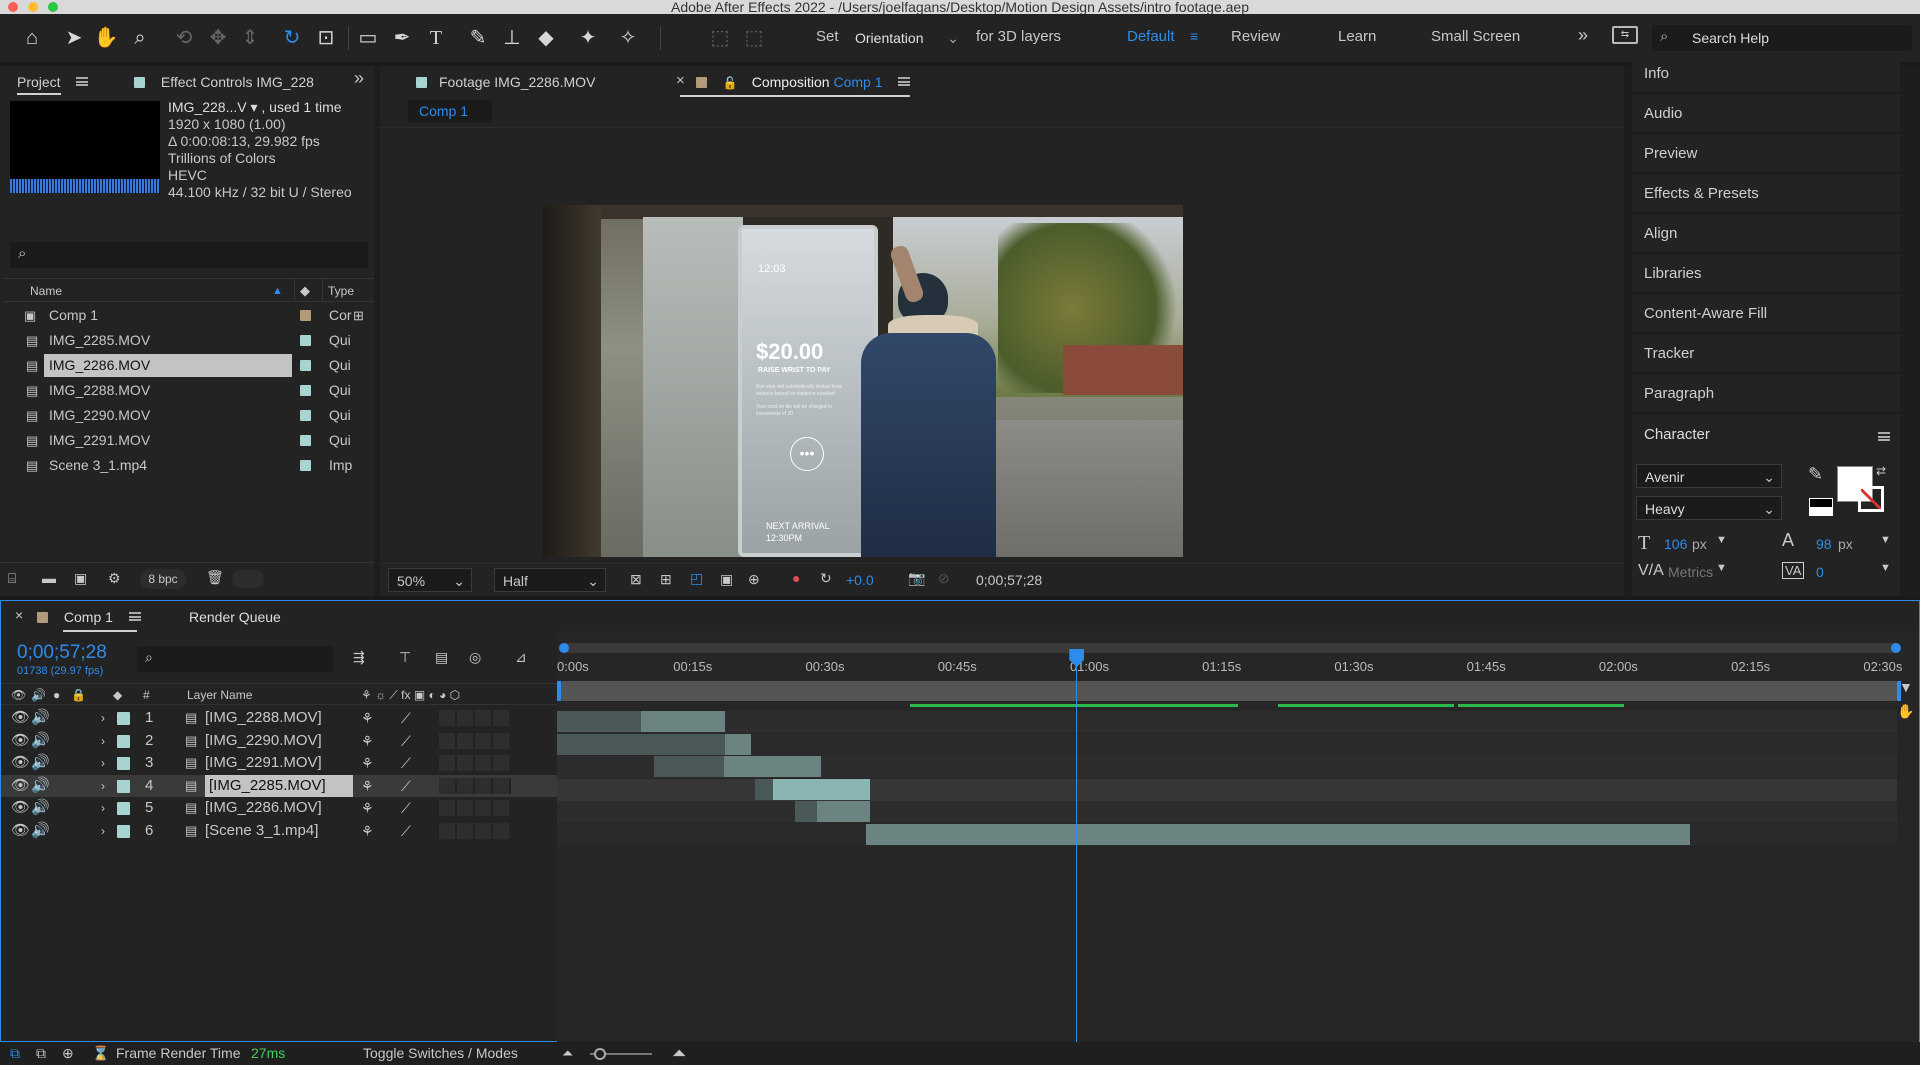 This screenshot has width=1920, height=1065. I want to click on swap-colors-icon: ⇄, so click(1881, 471).